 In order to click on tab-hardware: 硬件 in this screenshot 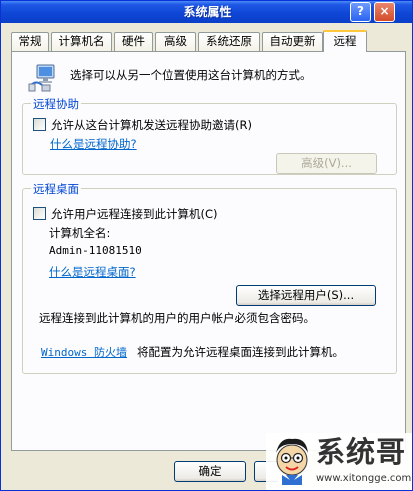, I will do `click(133, 41)`.